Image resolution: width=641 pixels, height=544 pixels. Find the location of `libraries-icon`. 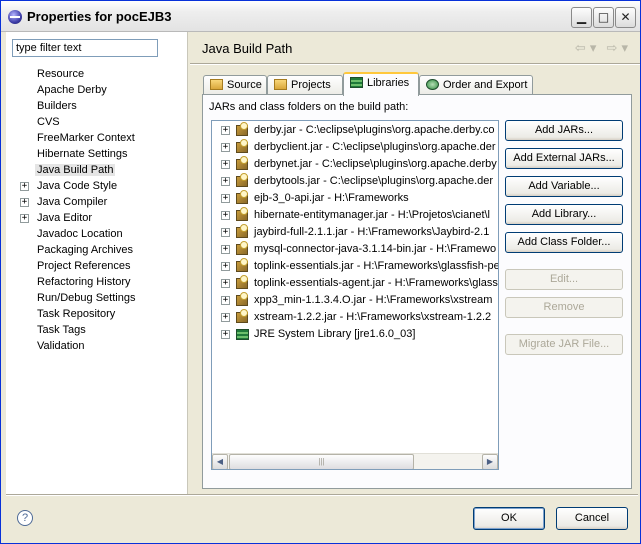

libraries-icon is located at coordinates (356, 82).